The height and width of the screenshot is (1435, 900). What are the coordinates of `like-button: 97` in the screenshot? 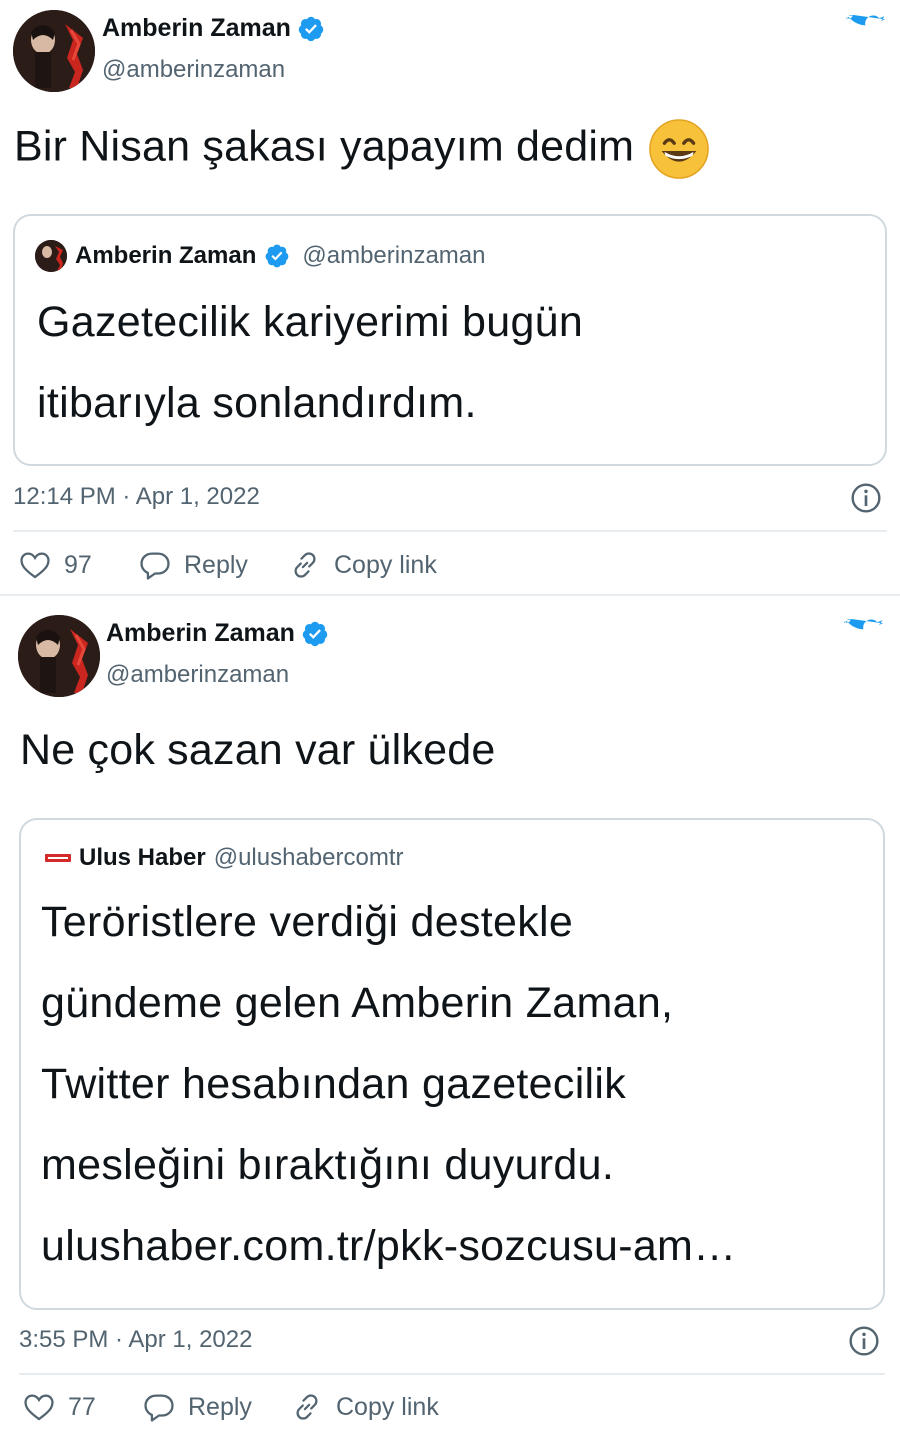 It's located at (55, 565).